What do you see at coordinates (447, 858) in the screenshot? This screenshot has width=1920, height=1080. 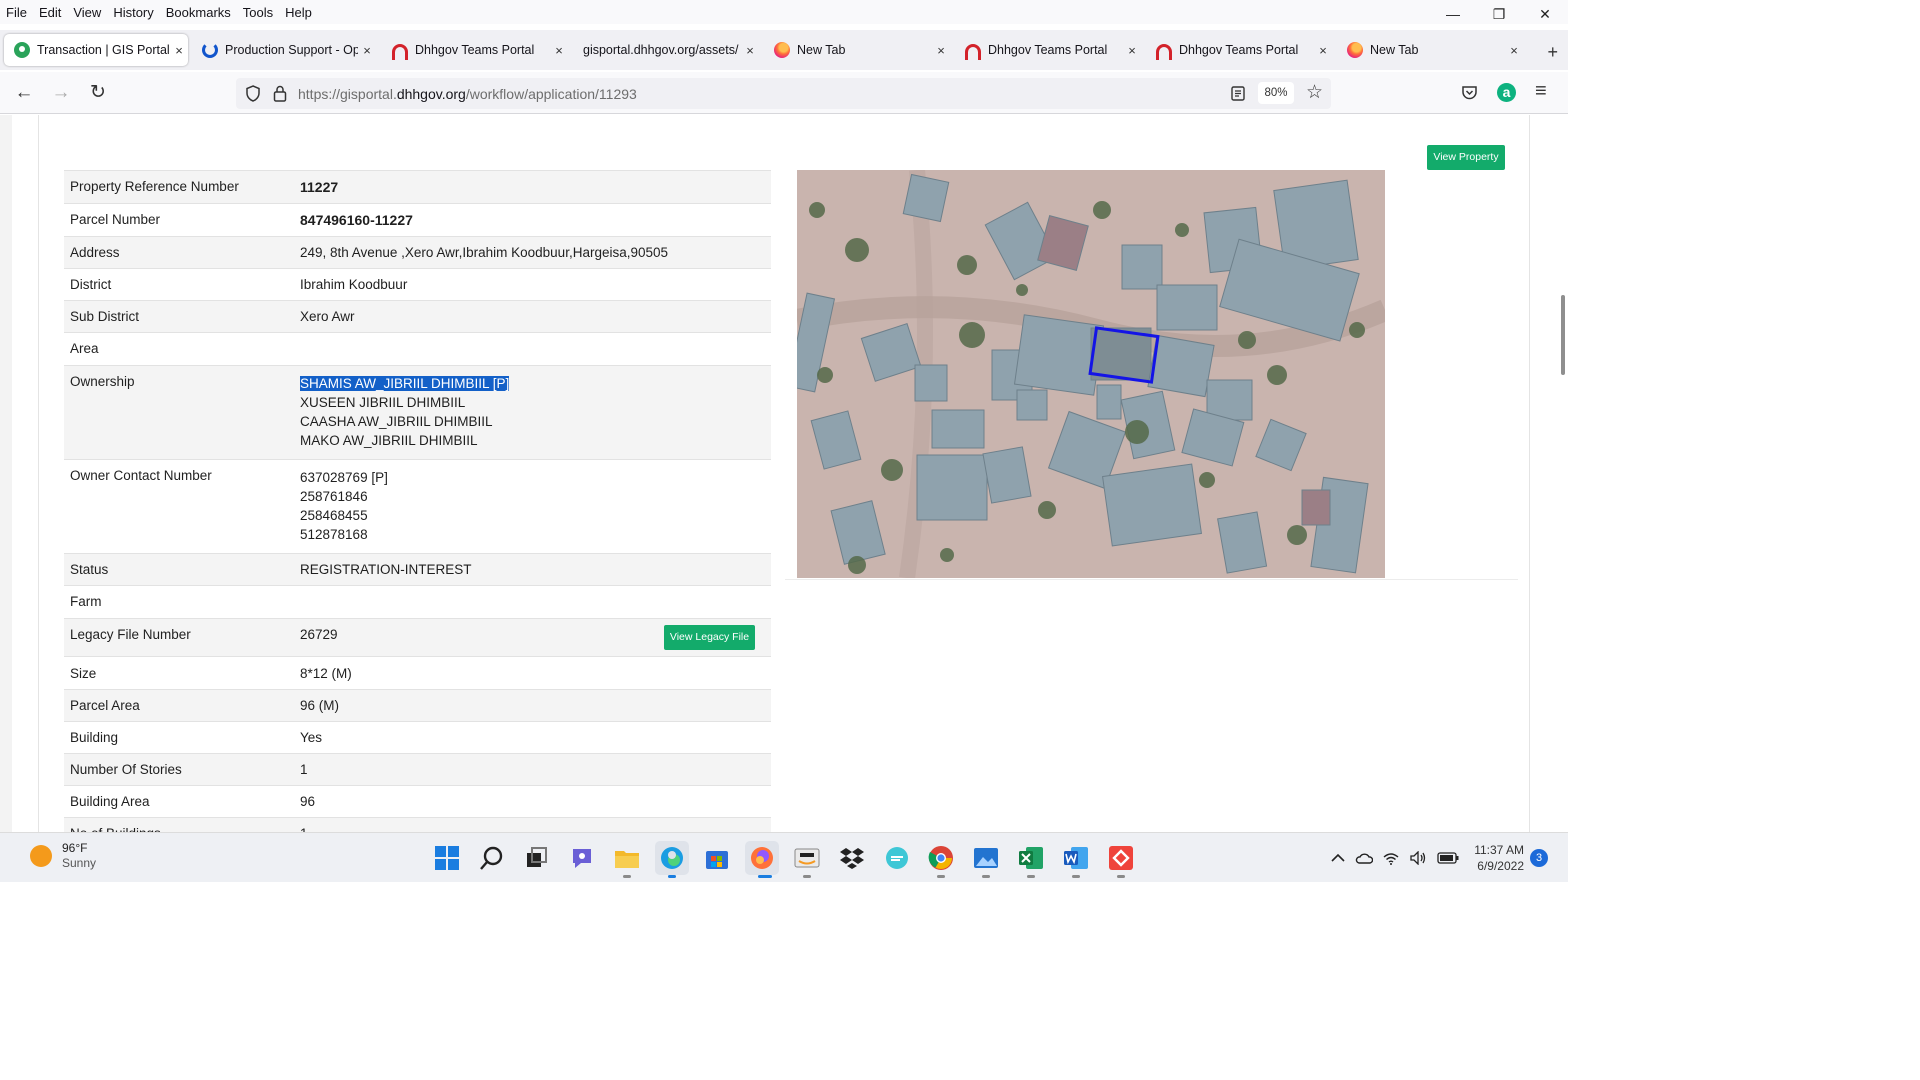 I see `windows-start-icon` at bounding box center [447, 858].